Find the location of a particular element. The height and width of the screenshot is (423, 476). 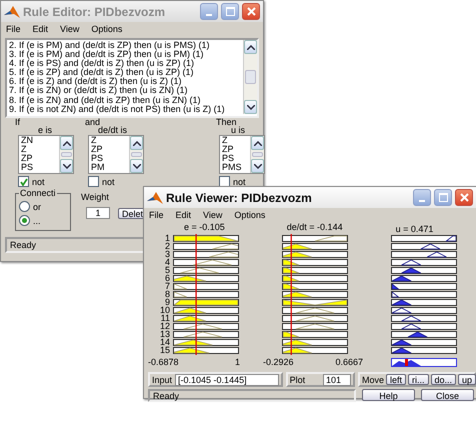

rule-text: 7. If (e is ZN) or (de/dt is Z) then (u is ZN) (1) is located at coordinates (125, 91).